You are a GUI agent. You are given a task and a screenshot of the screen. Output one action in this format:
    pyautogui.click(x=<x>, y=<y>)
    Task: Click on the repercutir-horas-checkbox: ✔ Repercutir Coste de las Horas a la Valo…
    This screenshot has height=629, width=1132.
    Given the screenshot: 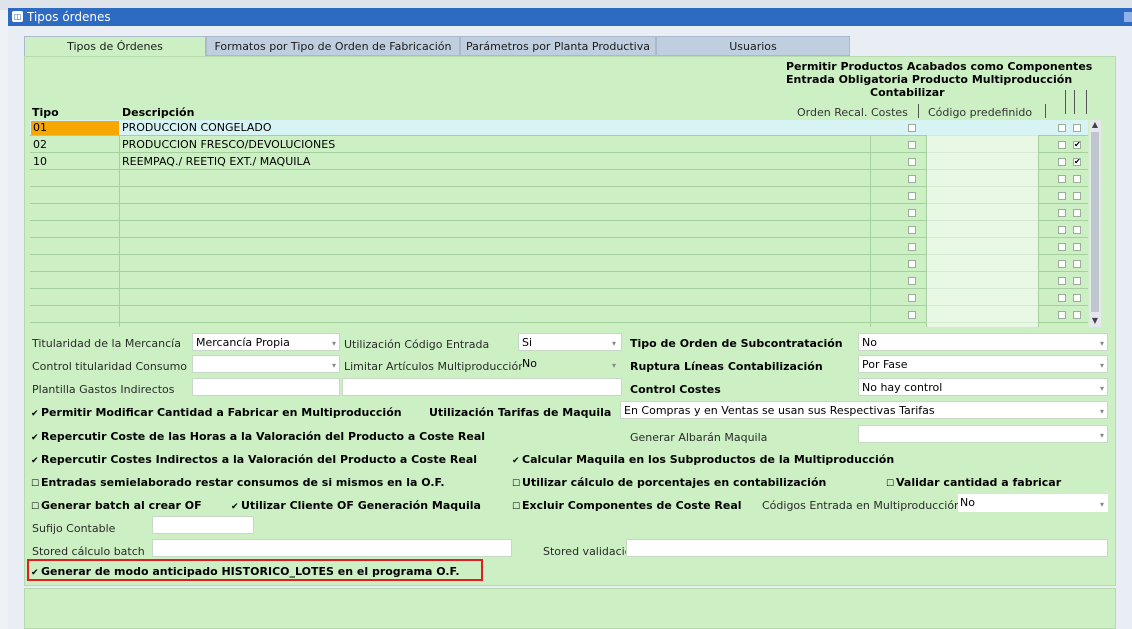 What is the action you would take?
    pyautogui.click(x=258, y=436)
    